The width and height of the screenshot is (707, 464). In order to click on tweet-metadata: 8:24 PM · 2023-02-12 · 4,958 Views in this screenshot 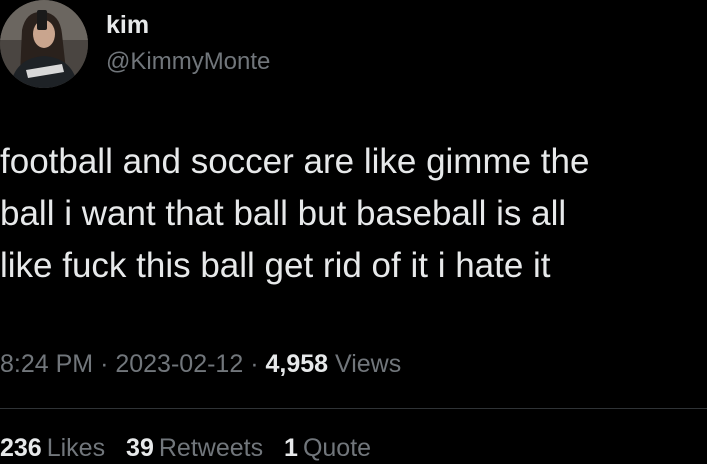, I will do `click(200, 364)`.